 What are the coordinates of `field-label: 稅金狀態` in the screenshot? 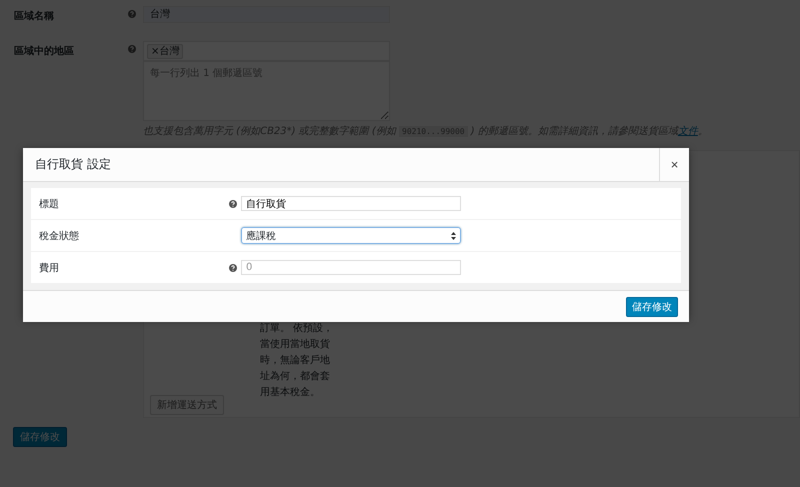 It's located at (59, 236).